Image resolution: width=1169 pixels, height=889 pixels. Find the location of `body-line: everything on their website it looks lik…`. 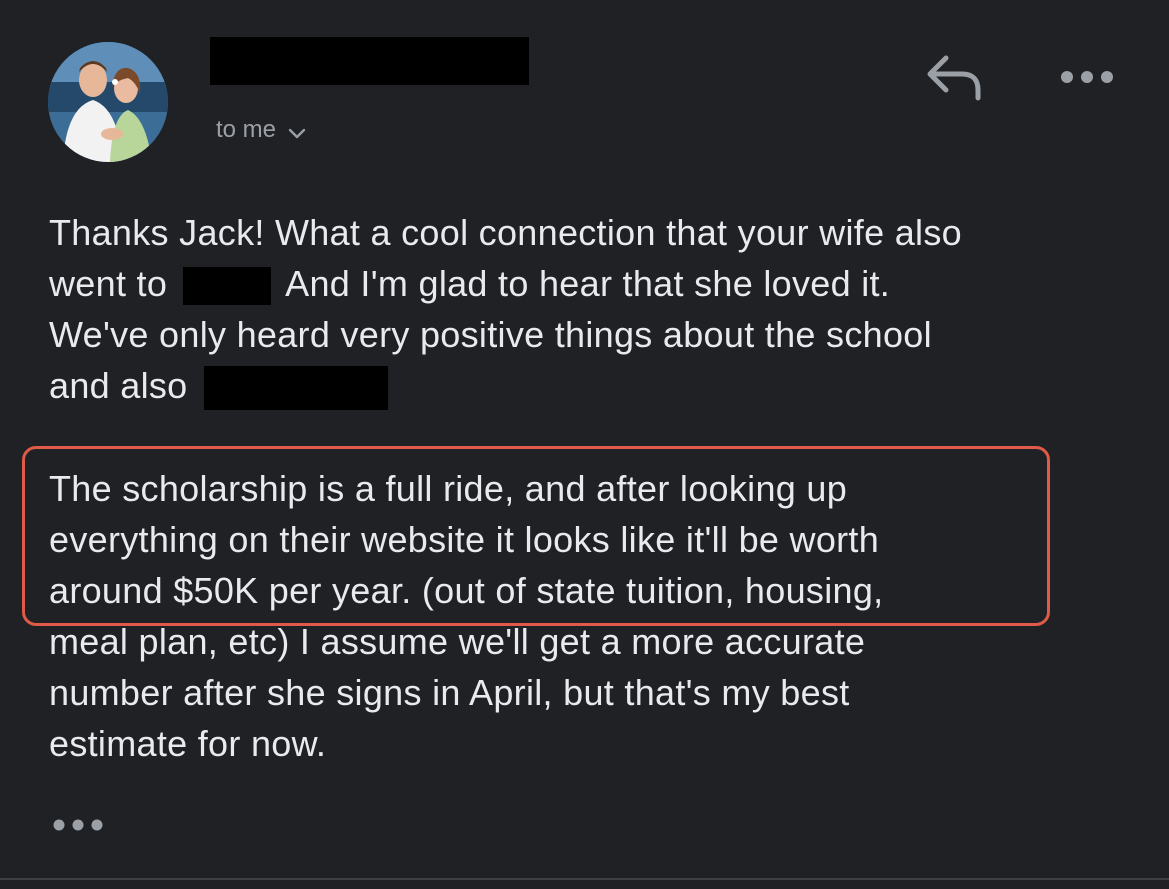

body-line: everything on their website it looks lik… is located at coordinates (464, 539).